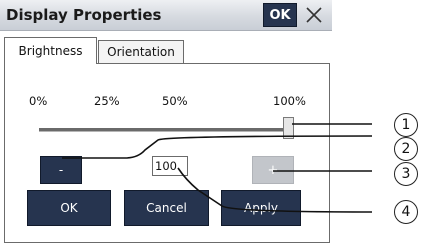 Image resolution: width=422 pixels, height=247 pixels. Describe the element at coordinates (50, 50) in the screenshot. I see `tab-brightness: Brightness` at that location.